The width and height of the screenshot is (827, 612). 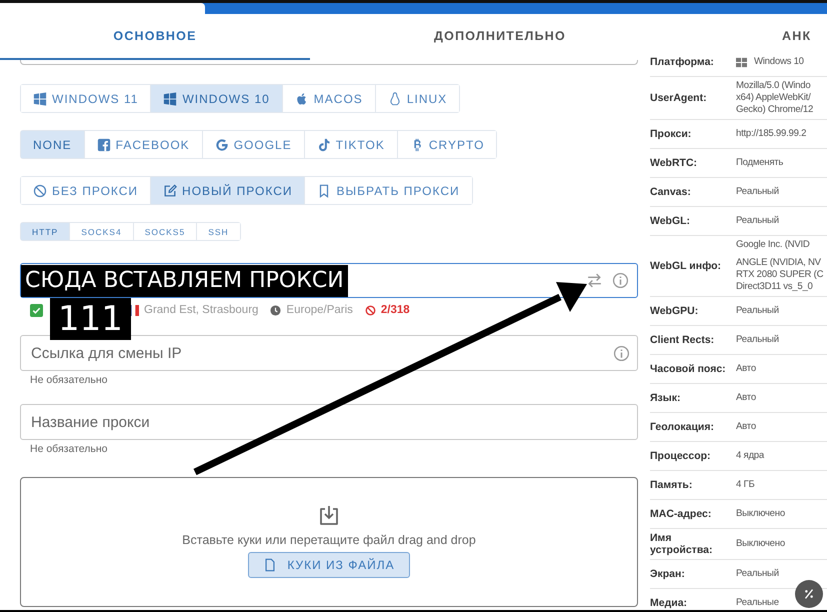 I want to click on proxy-field, so click(x=329, y=280).